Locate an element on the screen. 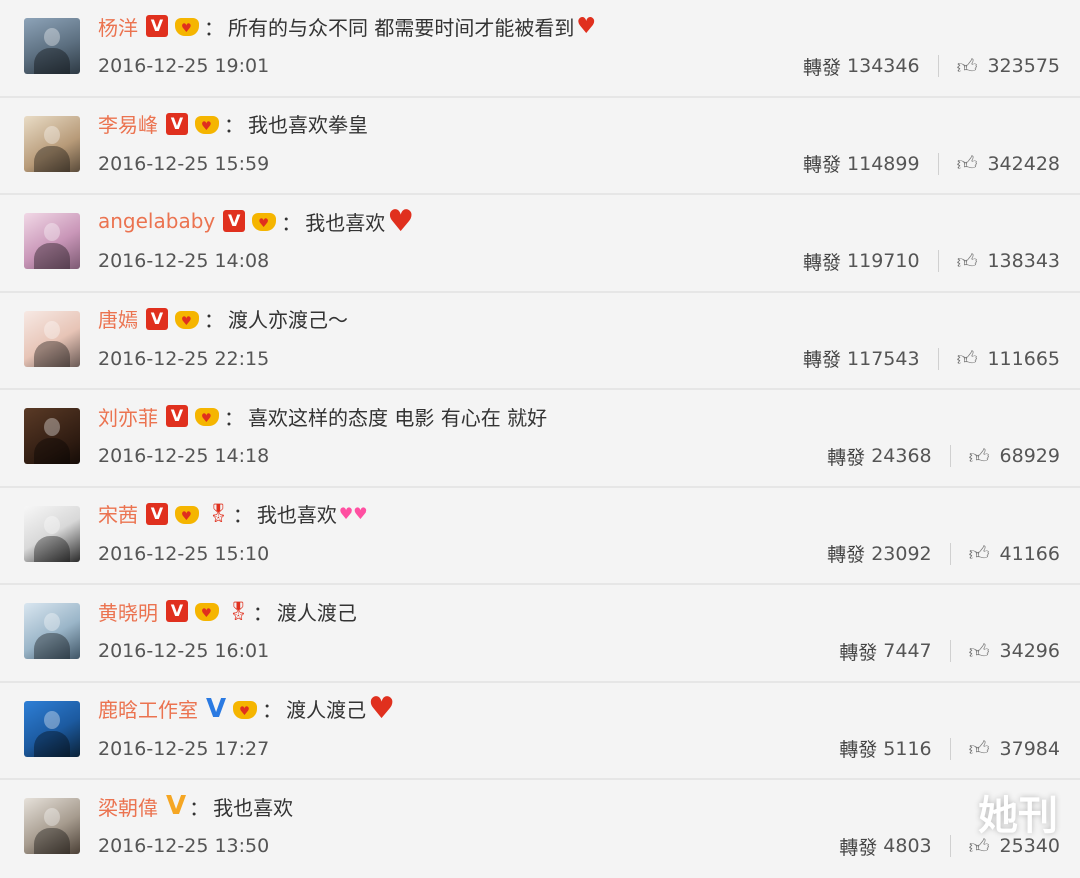 This screenshot has width=1080, height=878. repost-count: 119710 is located at coordinates (883, 261).